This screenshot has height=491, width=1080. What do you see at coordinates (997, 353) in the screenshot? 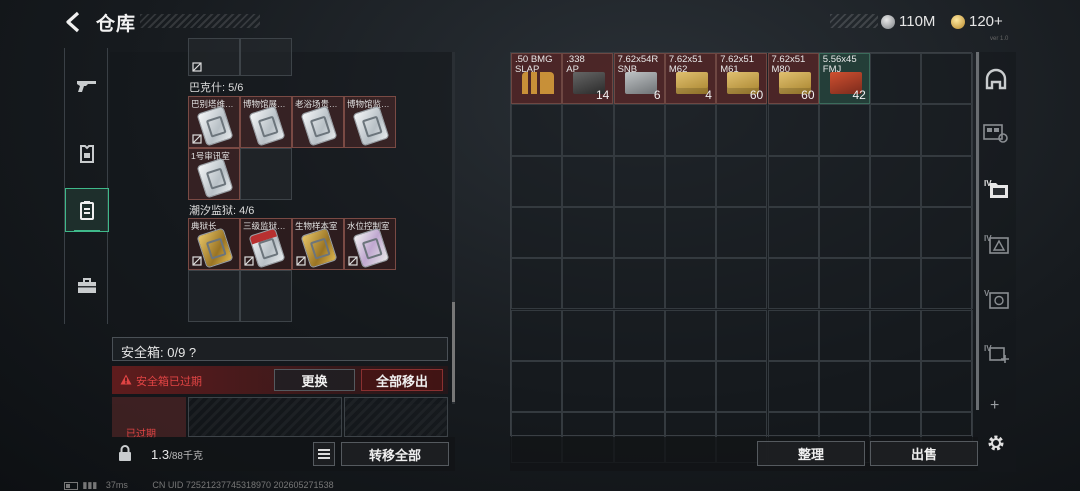
I see `card-add-icon: IV` at bounding box center [997, 353].